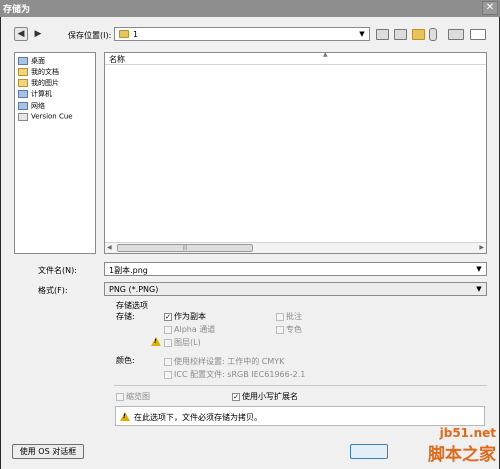 The image size is (500, 469). Describe the element at coordinates (295, 269) in the screenshot. I see `filename-input: 1副本.png ▼` at that location.